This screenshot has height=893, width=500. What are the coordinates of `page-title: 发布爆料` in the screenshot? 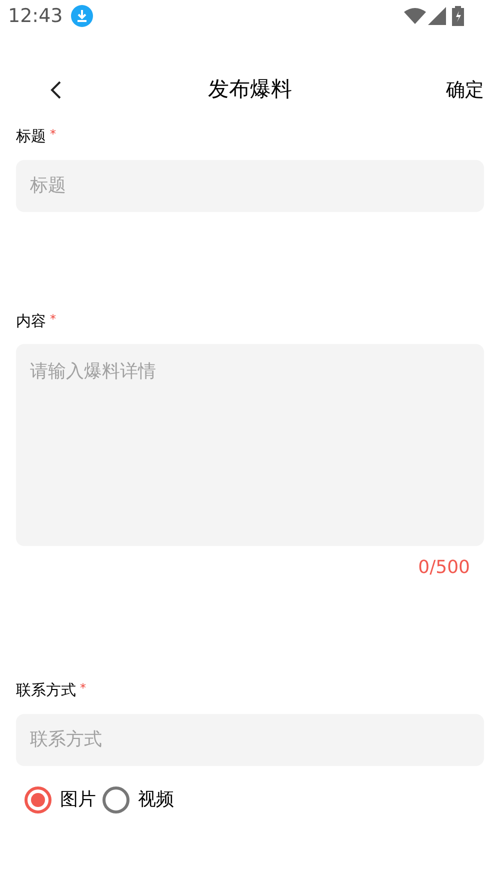 It's located at (250, 90).